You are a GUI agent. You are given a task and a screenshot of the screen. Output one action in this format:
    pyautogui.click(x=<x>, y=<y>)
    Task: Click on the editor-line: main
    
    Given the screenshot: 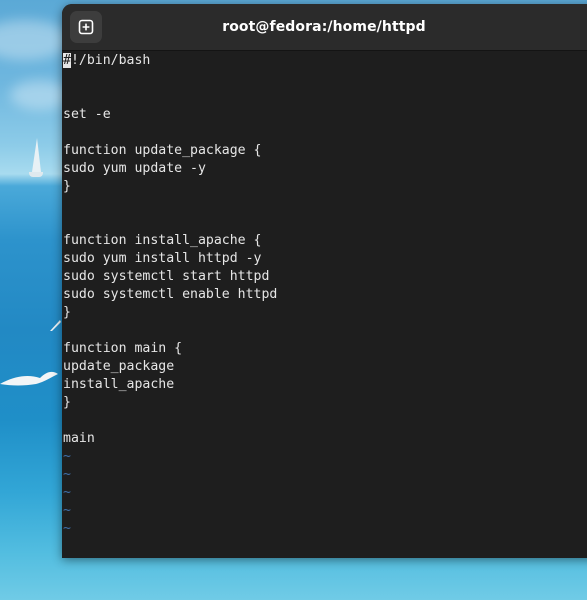 What is the action you would take?
    pyautogui.click(x=79, y=438)
    